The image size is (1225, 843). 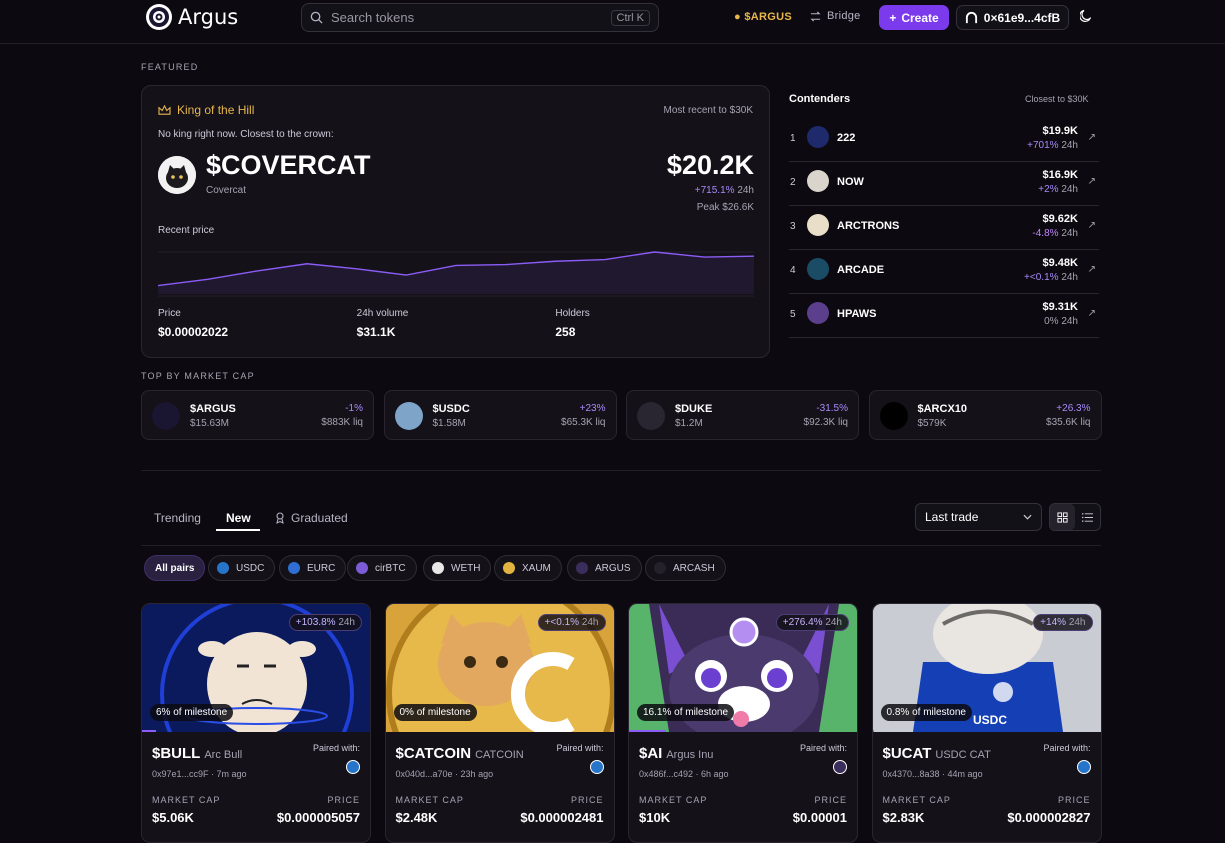 I want to click on market-cap-card: $ARGUS $15.63M -1% $883K liq, so click(x=257, y=415).